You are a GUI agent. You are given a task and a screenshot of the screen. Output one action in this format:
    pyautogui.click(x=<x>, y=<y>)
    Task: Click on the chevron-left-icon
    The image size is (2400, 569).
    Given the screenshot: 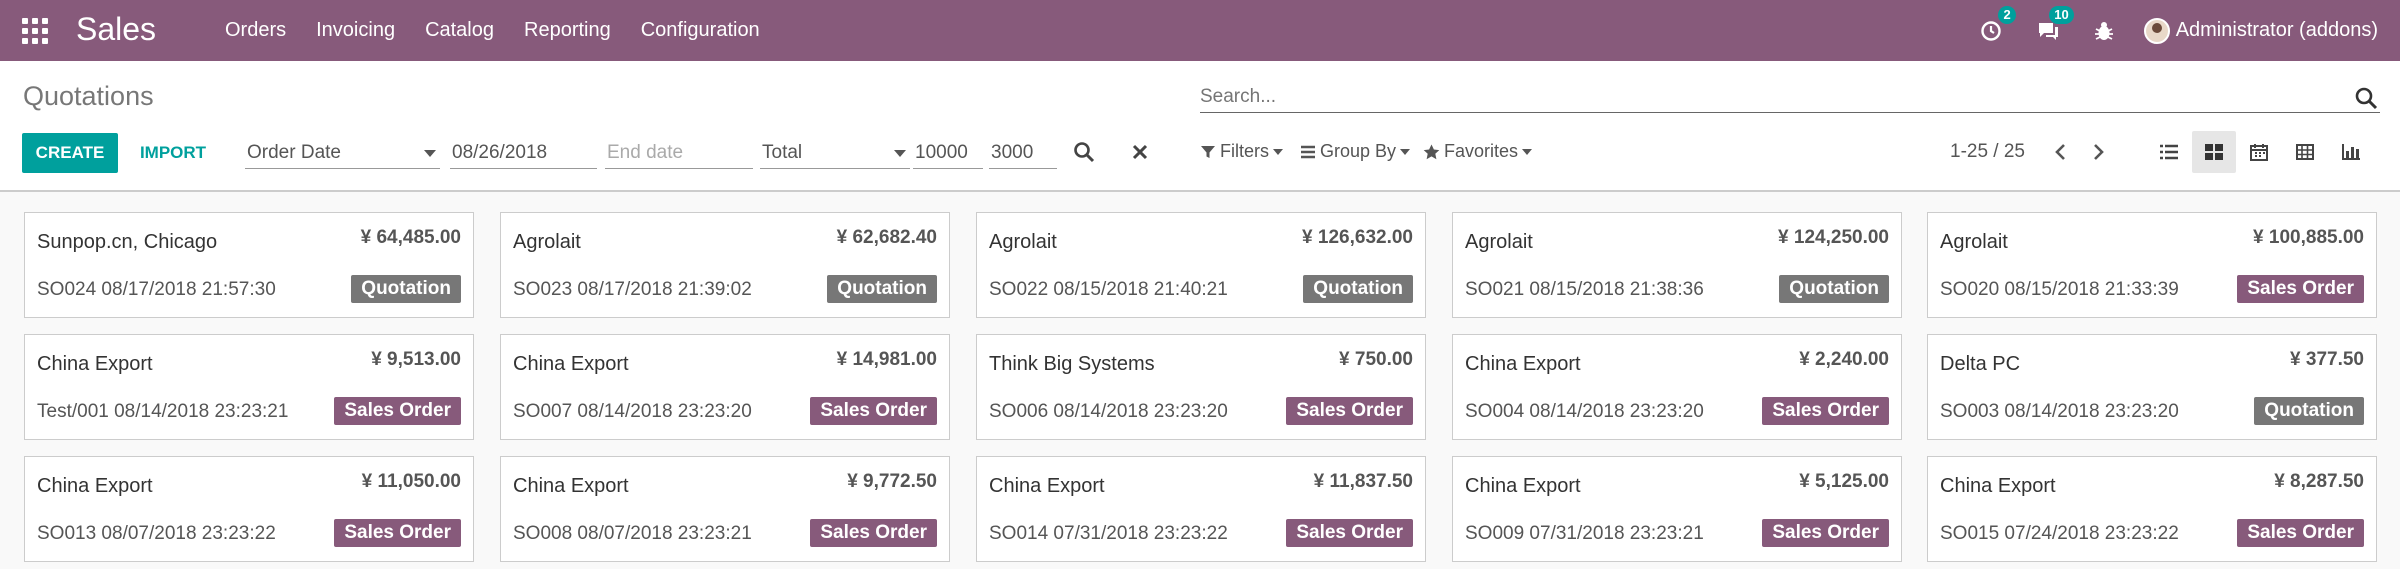 What is the action you would take?
    pyautogui.click(x=2060, y=152)
    